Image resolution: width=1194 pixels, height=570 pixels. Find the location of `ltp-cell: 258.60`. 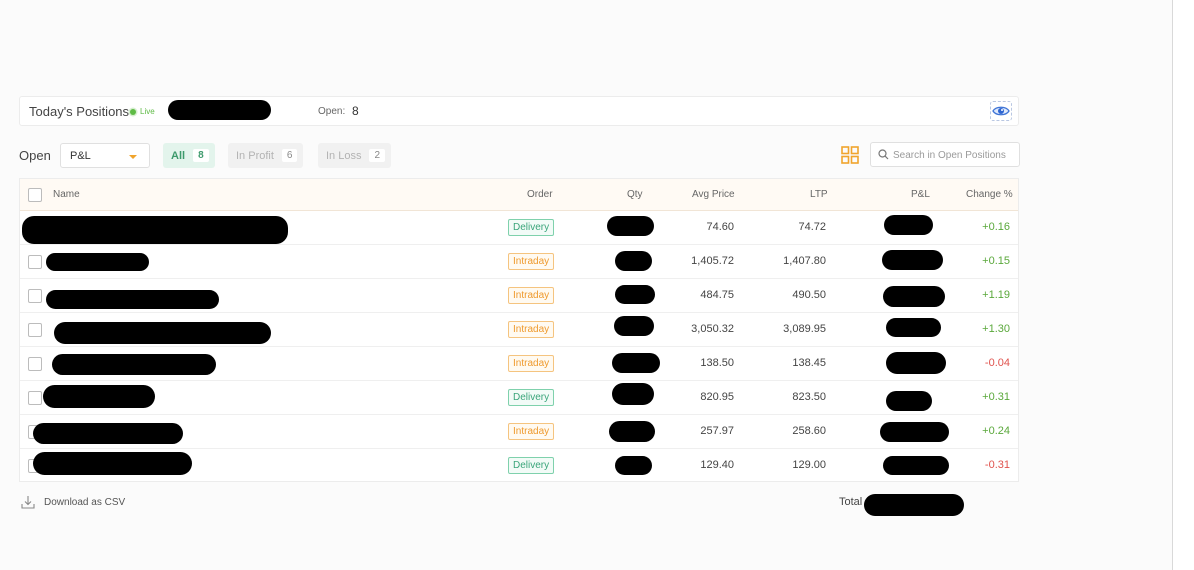

ltp-cell: 258.60 is located at coordinates (809, 431).